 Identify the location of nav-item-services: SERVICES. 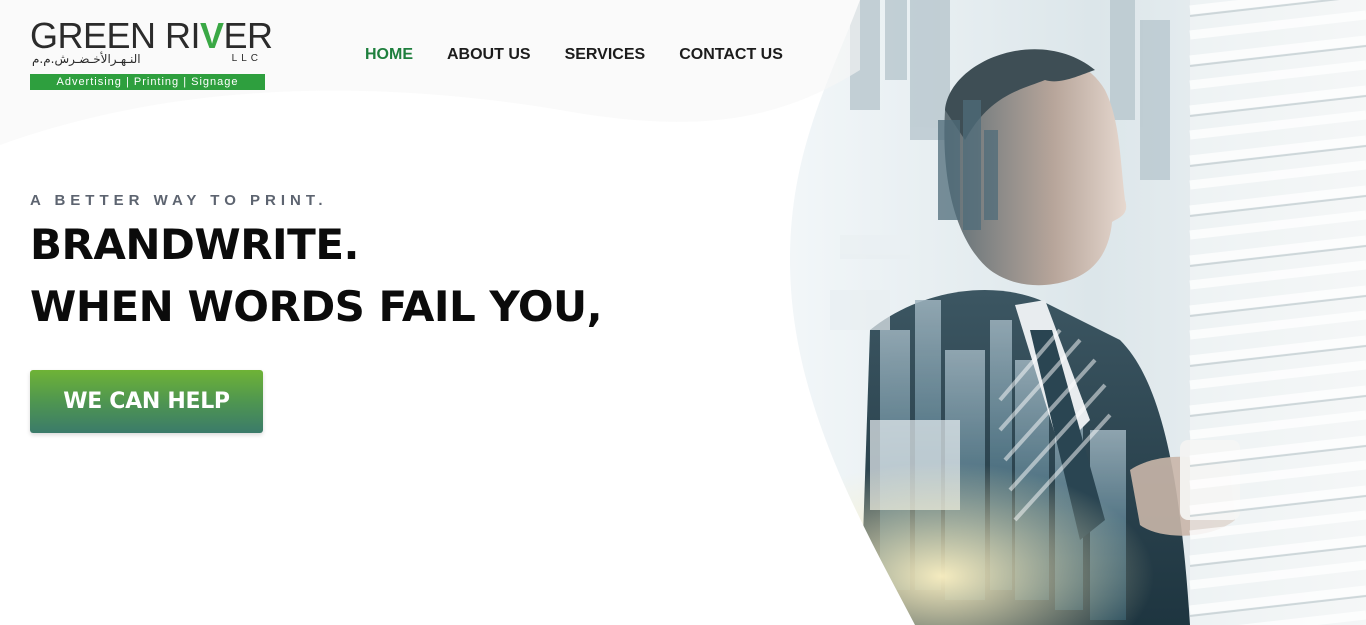
(605, 55).